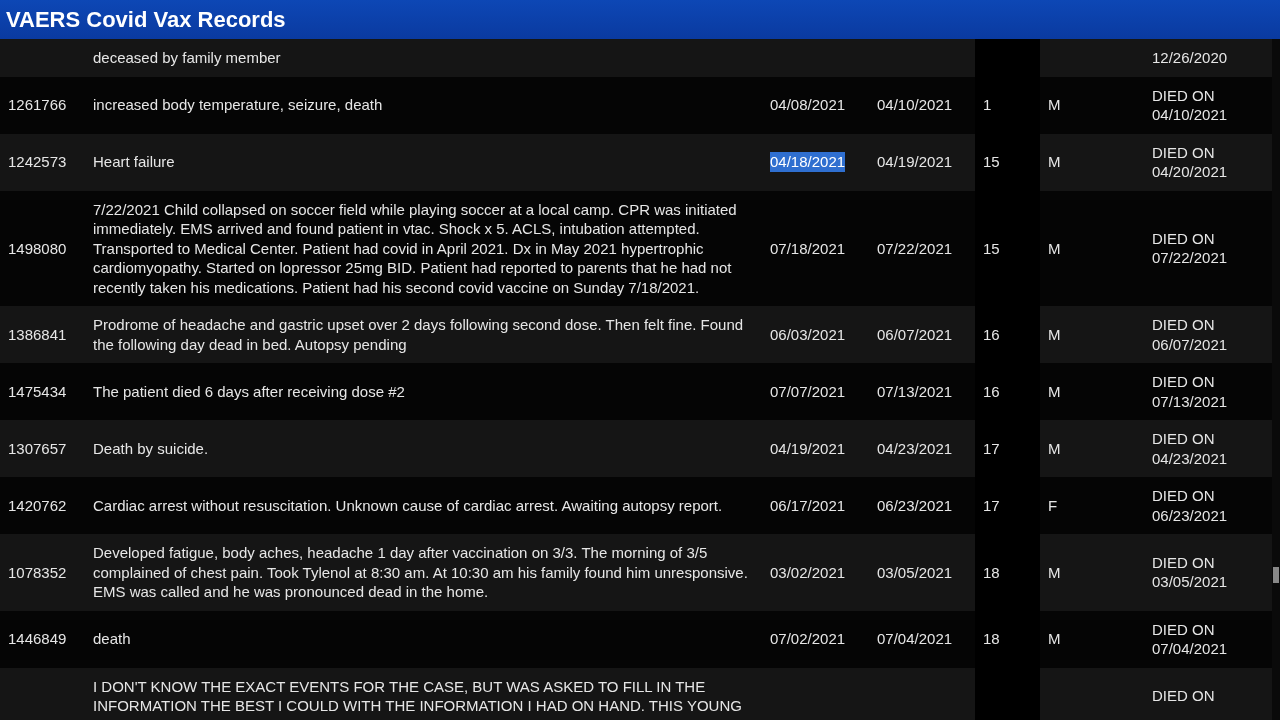 The width and height of the screenshot is (1280, 720). Describe the element at coordinates (808, 639) in the screenshot. I see `vaccination-date: 07/02/2021` at that location.